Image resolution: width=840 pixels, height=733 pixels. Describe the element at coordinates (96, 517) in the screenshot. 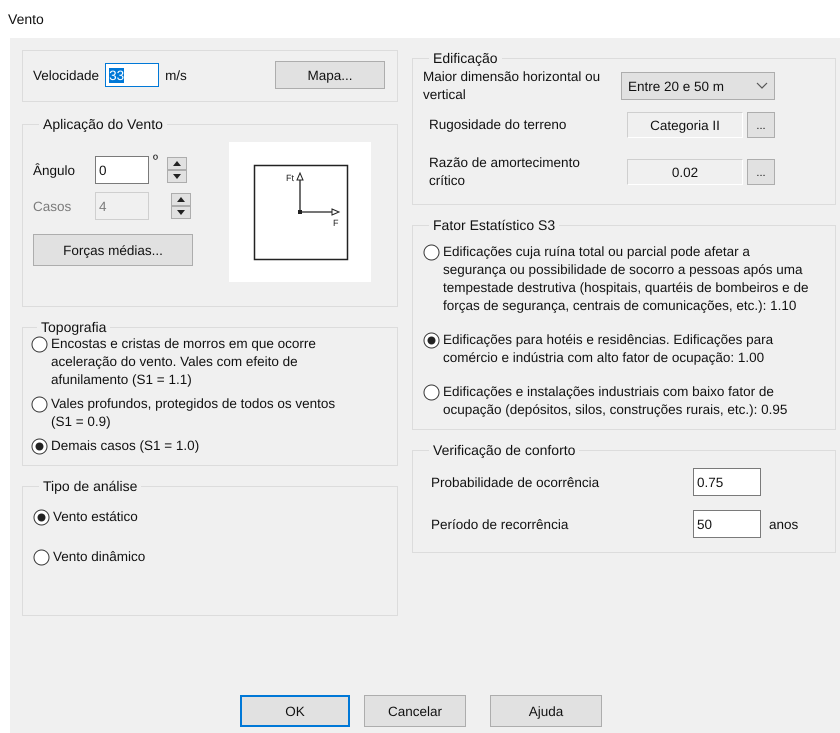

I see `option-label: Vento estático` at that location.